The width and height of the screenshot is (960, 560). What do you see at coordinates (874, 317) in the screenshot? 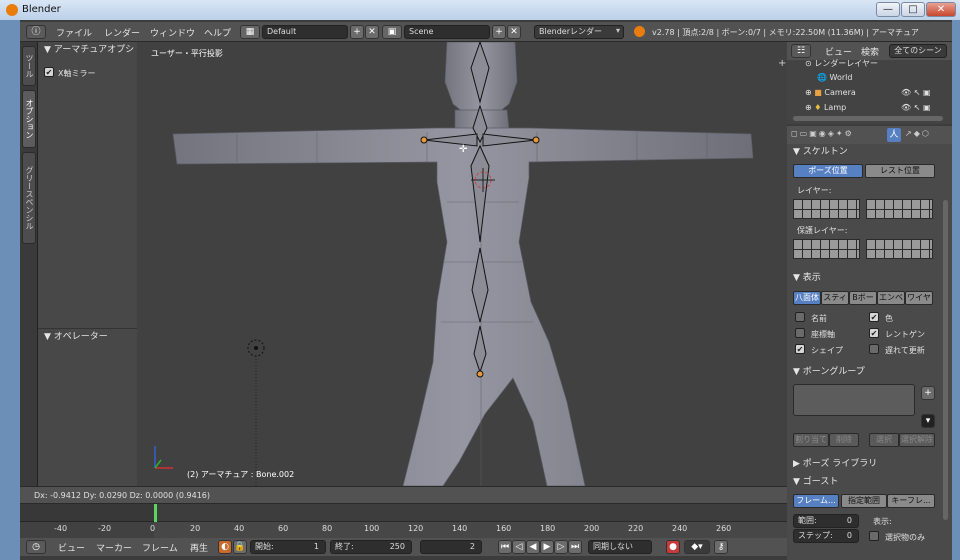
I see `colors-checkbox: ✔` at bounding box center [874, 317].